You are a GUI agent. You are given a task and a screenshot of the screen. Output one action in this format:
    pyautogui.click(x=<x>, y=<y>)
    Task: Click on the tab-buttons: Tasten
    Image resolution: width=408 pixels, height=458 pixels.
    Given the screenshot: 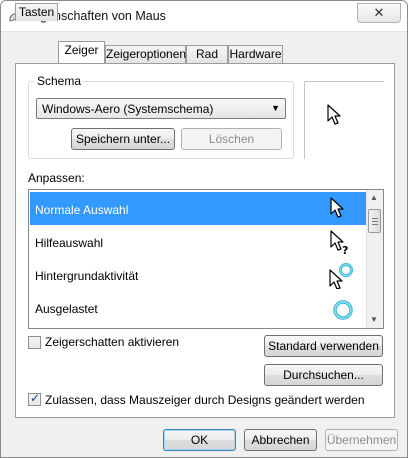 What is the action you would take?
    pyautogui.click(x=36, y=12)
    